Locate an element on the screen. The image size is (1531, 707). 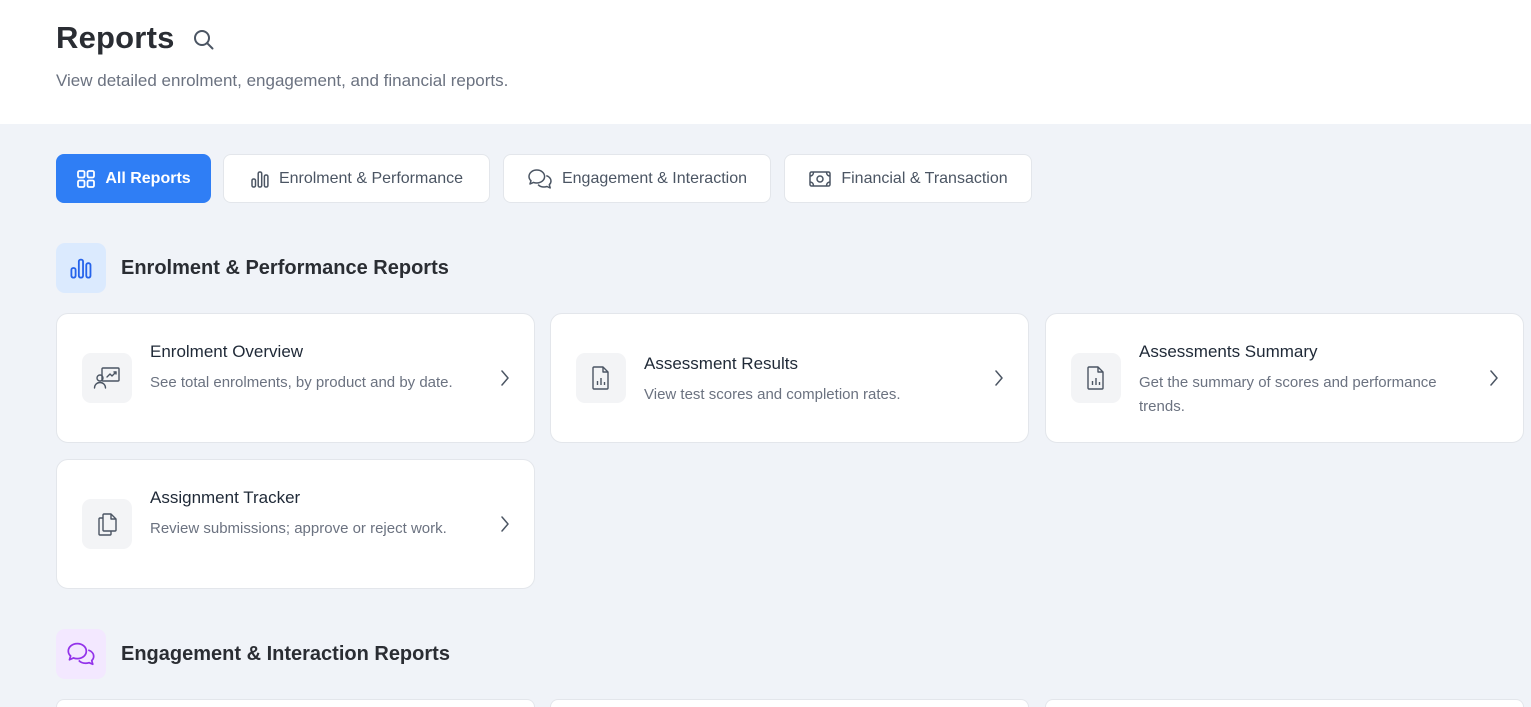
card-title: Enrolment Overview is located at coordinates (227, 351).